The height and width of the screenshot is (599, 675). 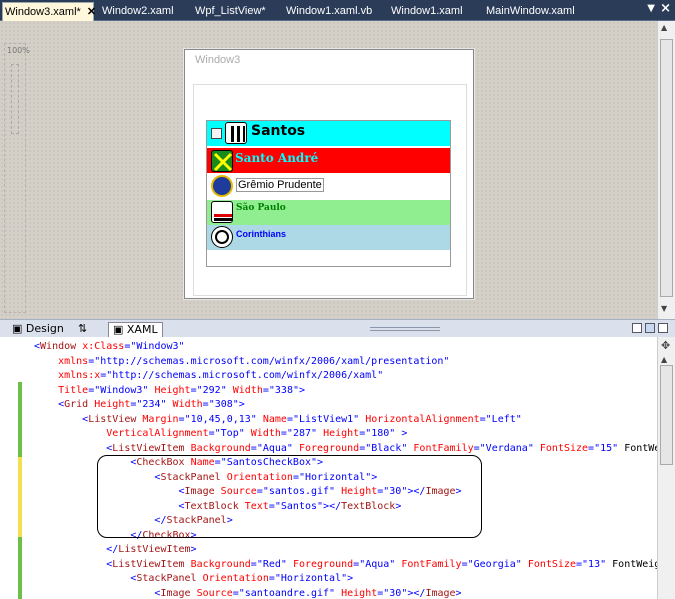 What do you see at coordinates (218, 60) in the screenshot?
I see `window-title: Window3` at bounding box center [218, 60].